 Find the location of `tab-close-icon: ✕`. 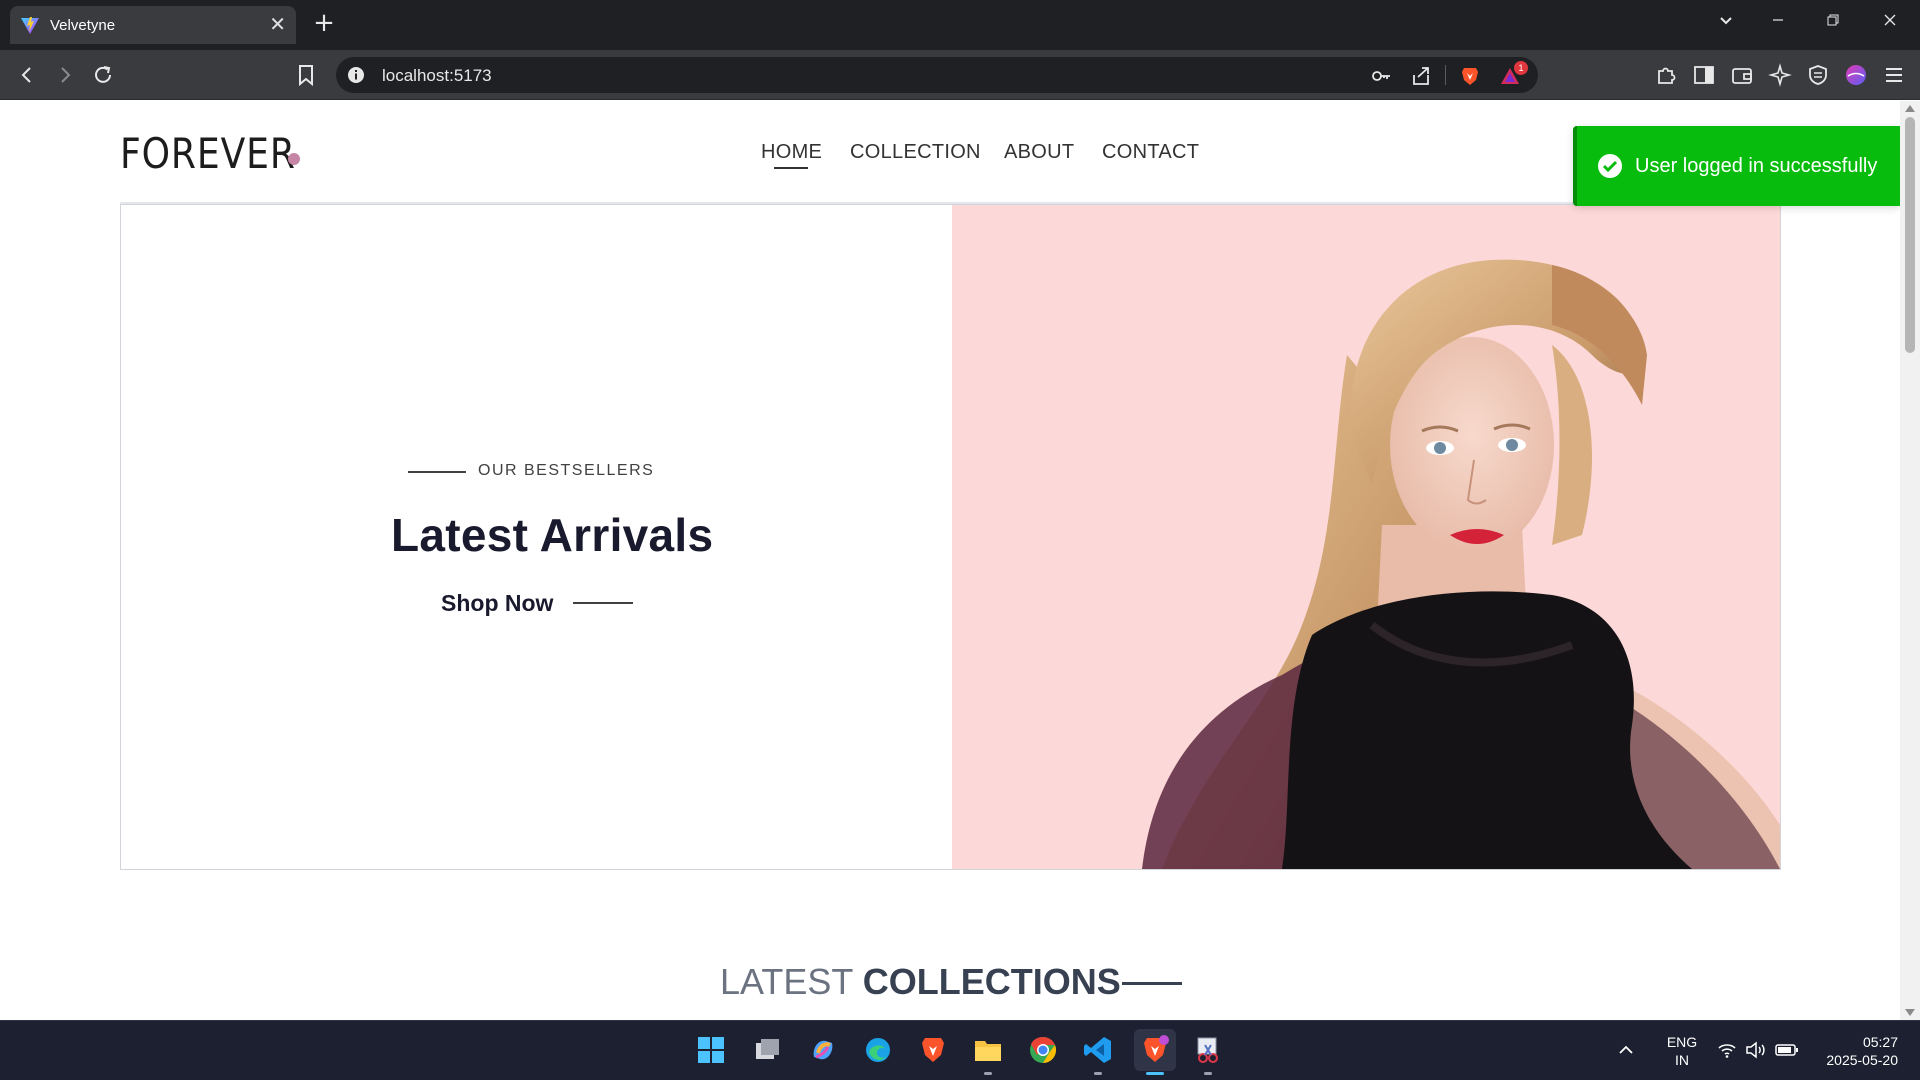

tab-close-icon: ✕ is located at coordinates (277, 25).